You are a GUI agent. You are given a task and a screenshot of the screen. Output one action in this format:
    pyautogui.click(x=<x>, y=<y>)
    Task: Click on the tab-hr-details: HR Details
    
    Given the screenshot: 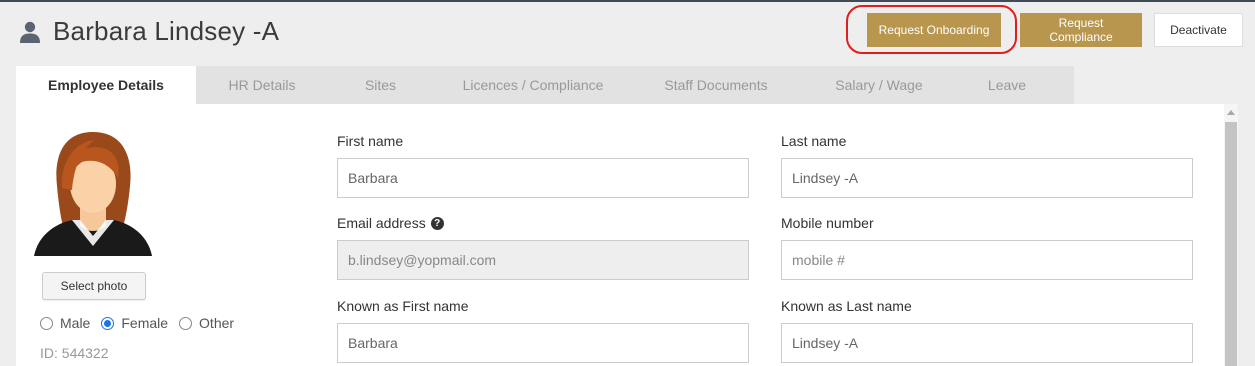 What is the action you would take?
    pyautogui.click(x=262, y=85)
    